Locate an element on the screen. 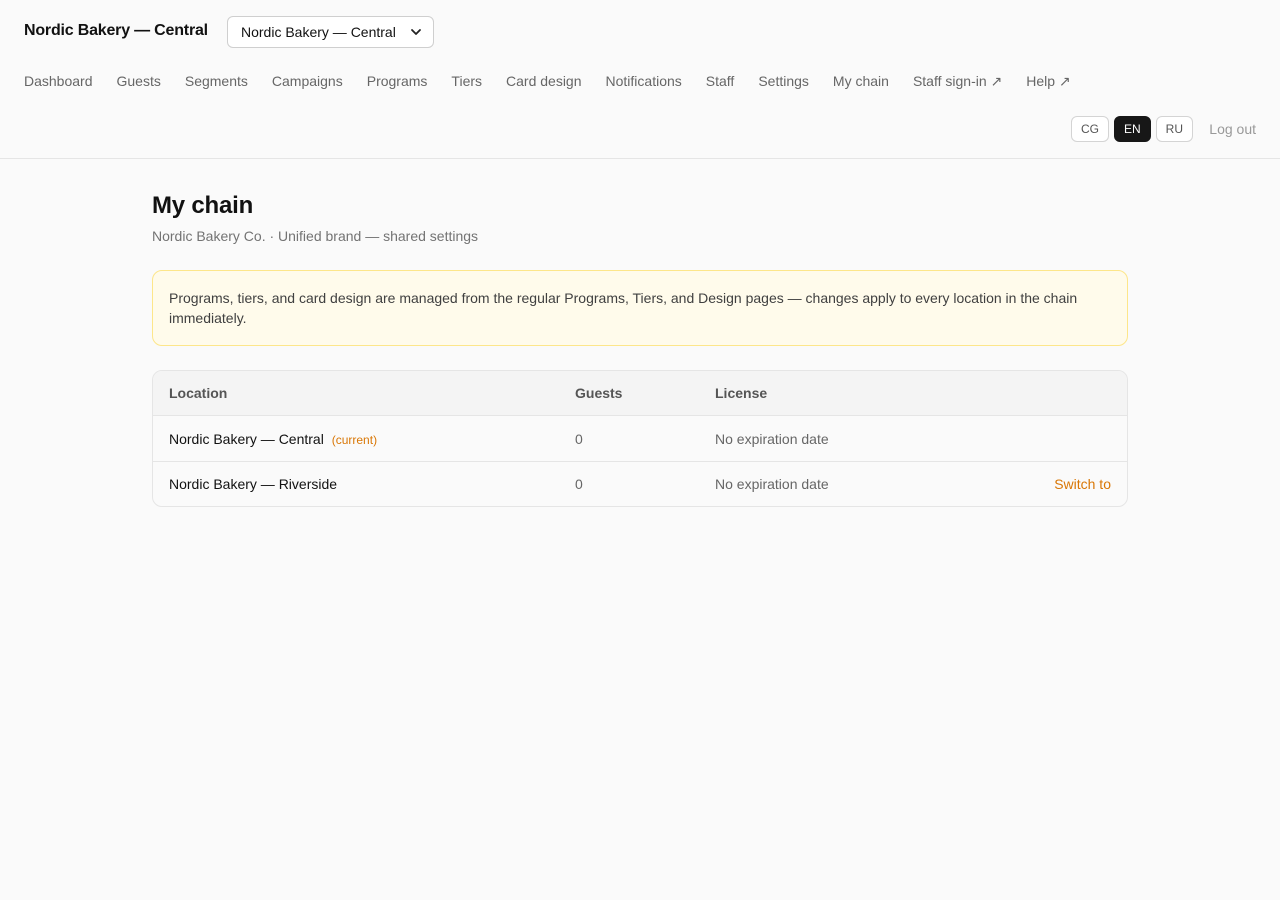 The image size is (1280, 900). nav-card-design: Card design is located at coordinates (544, 81).